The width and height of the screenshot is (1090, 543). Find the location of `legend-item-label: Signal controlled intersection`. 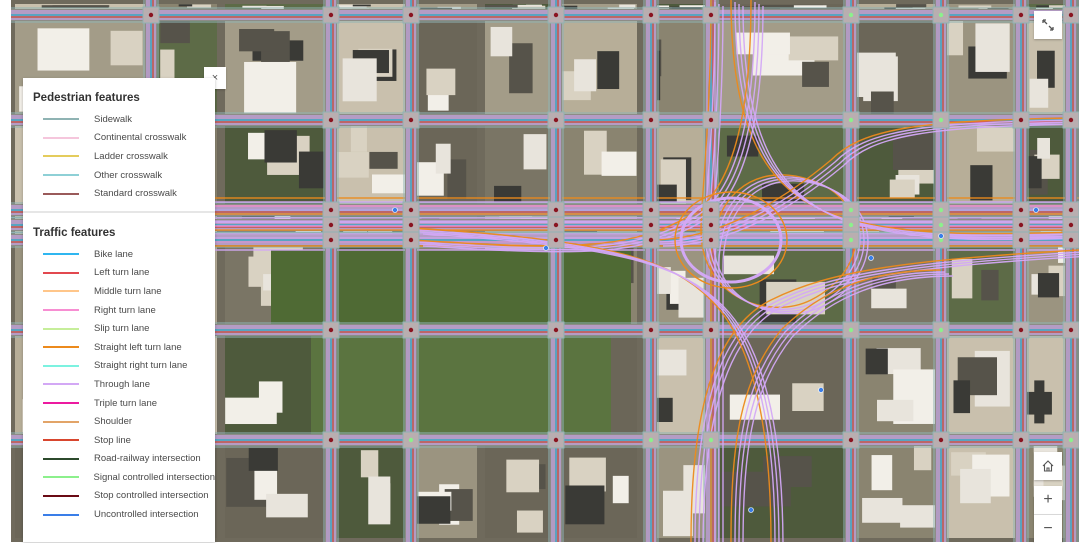

legend-item-label: Signal controlled intersection is located at coordinates (154, 477).